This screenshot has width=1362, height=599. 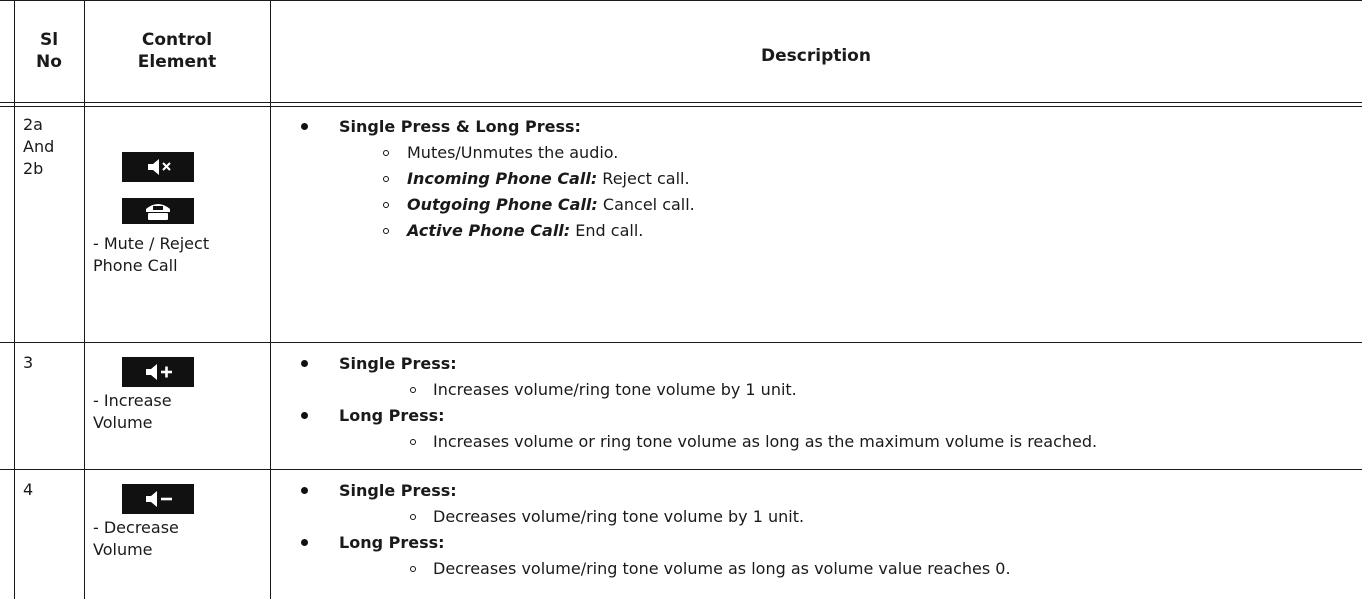 I want to click on table-border-left, so click(x=14, y=299).